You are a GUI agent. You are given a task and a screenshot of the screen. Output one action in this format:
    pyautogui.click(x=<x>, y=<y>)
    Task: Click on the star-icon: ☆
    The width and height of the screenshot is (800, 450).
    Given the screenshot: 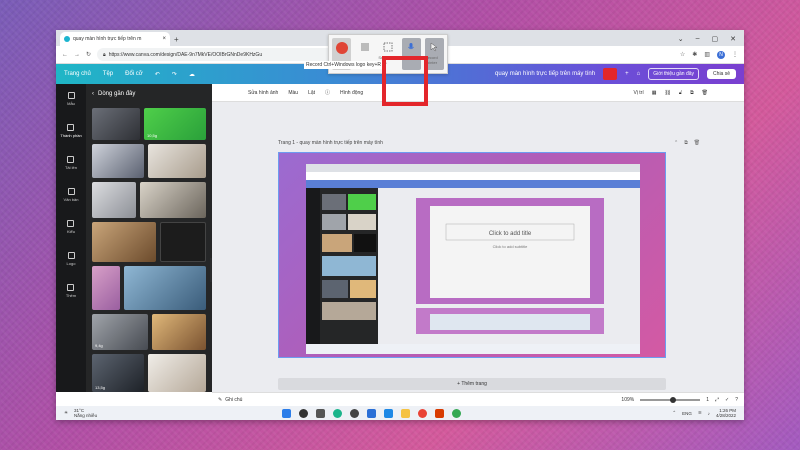 What is the action you would take?
    pyautogui.click(x=682, y=54)
    